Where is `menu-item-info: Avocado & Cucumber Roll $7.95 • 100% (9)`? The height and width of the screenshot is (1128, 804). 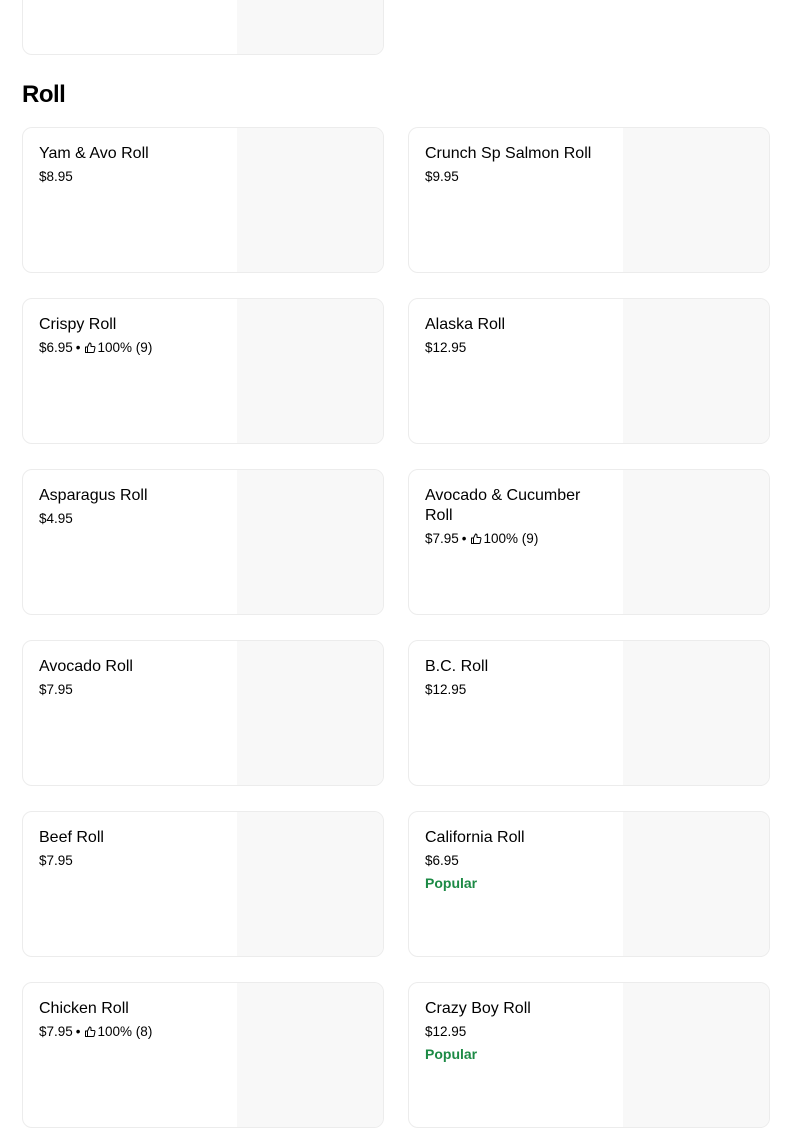
menu-item-info: Avocado & Cucumber Roll $7.95 • 100% (9) is located at coordinates (515, 518).